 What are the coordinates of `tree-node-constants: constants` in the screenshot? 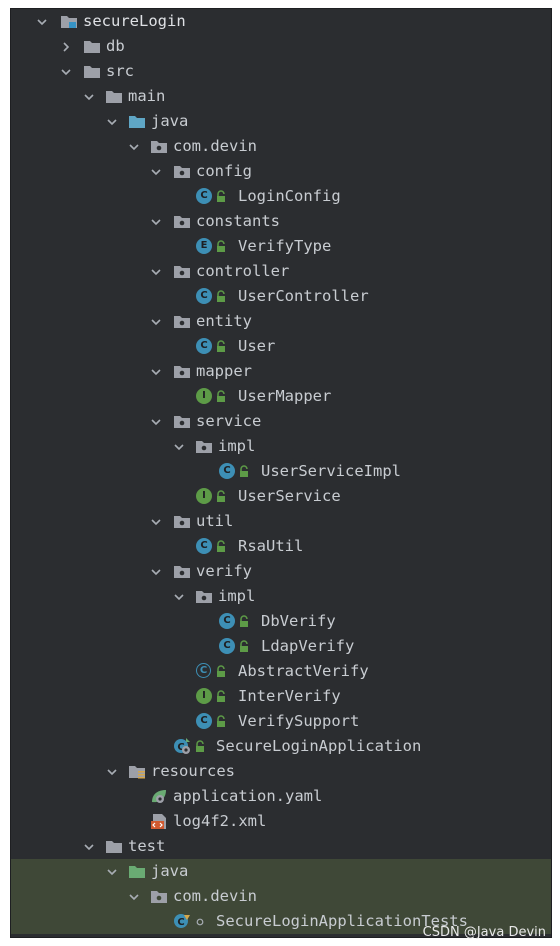 It's located at (281, 221).